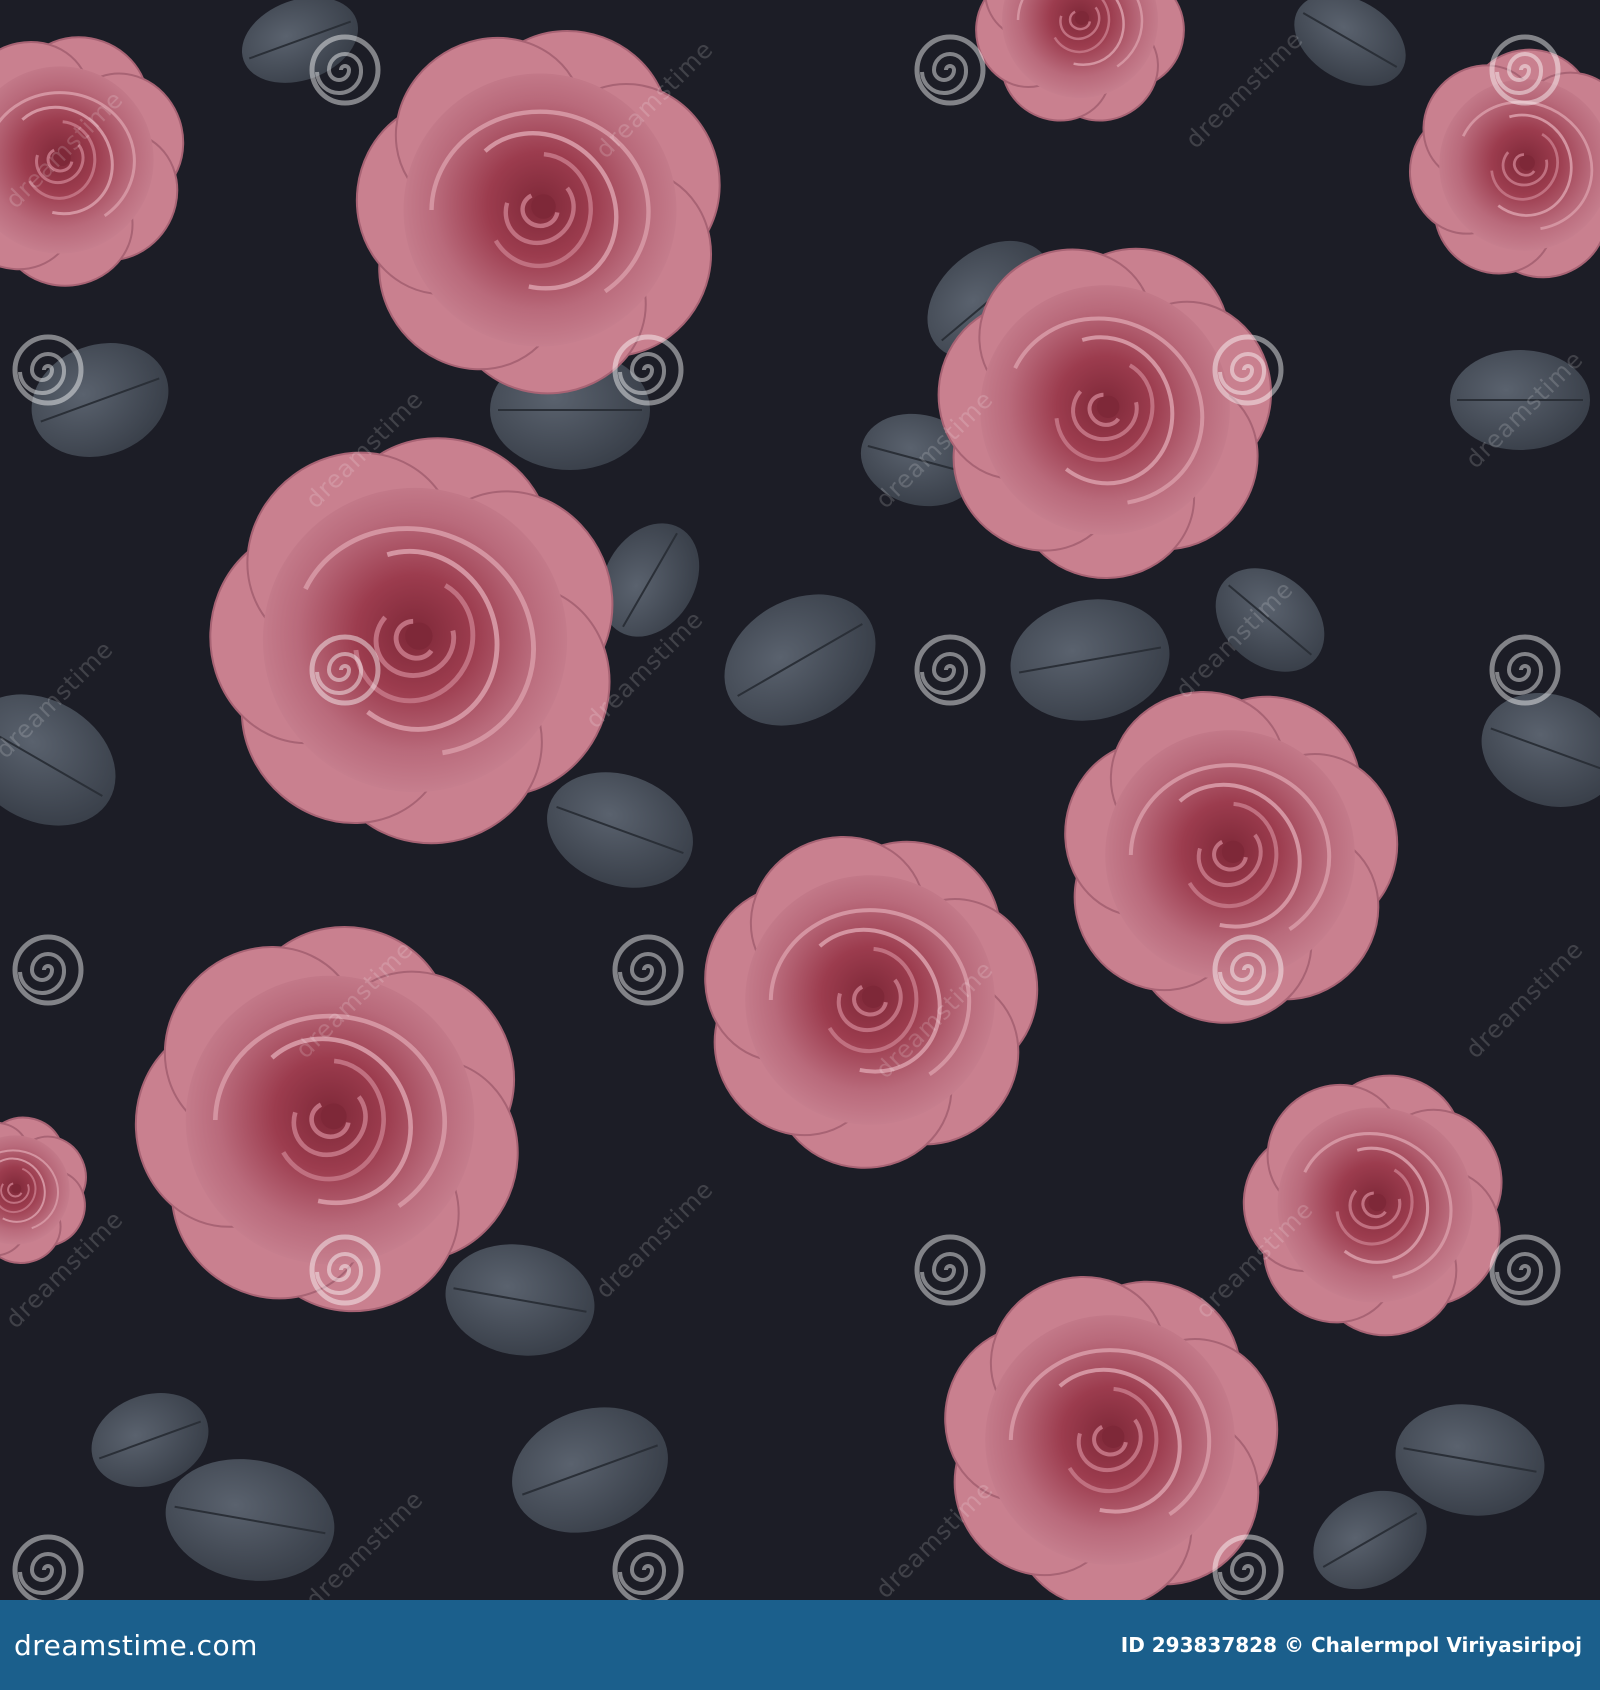  I want to click on footer-credit: ID 293837828 © Chalermpol Viriyasiripoj, so click(1351, 1645).